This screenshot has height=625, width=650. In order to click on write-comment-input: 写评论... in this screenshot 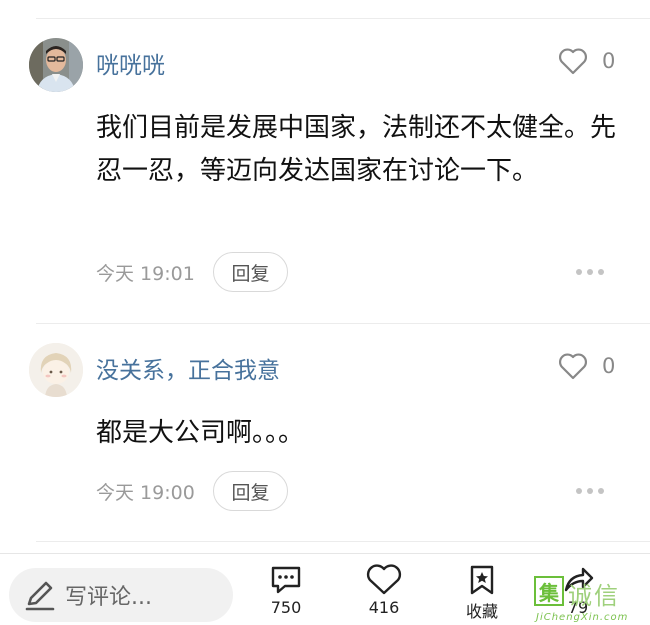, I will do `click(121, 595)`.